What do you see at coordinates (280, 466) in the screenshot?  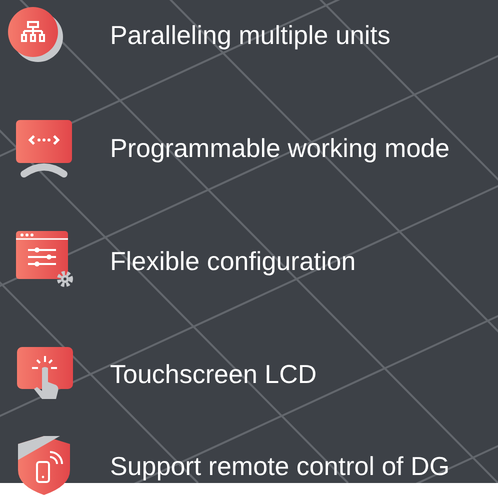 I see `feature-label: Support remote control of DG` at bounding box center [280, 466].